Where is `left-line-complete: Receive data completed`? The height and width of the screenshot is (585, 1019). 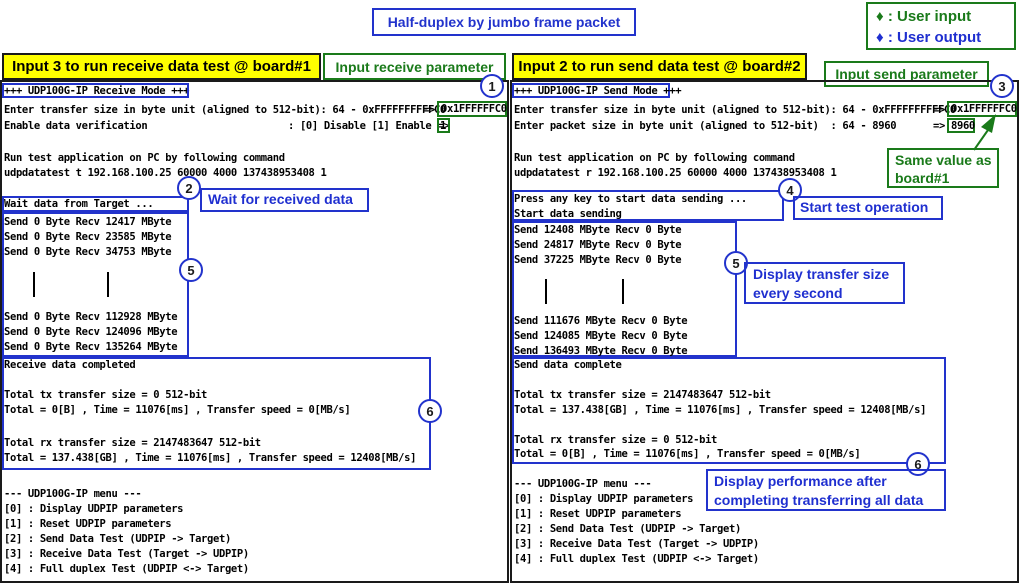 left-line-complete: Receive data completed is located at coordinates (70, 365).